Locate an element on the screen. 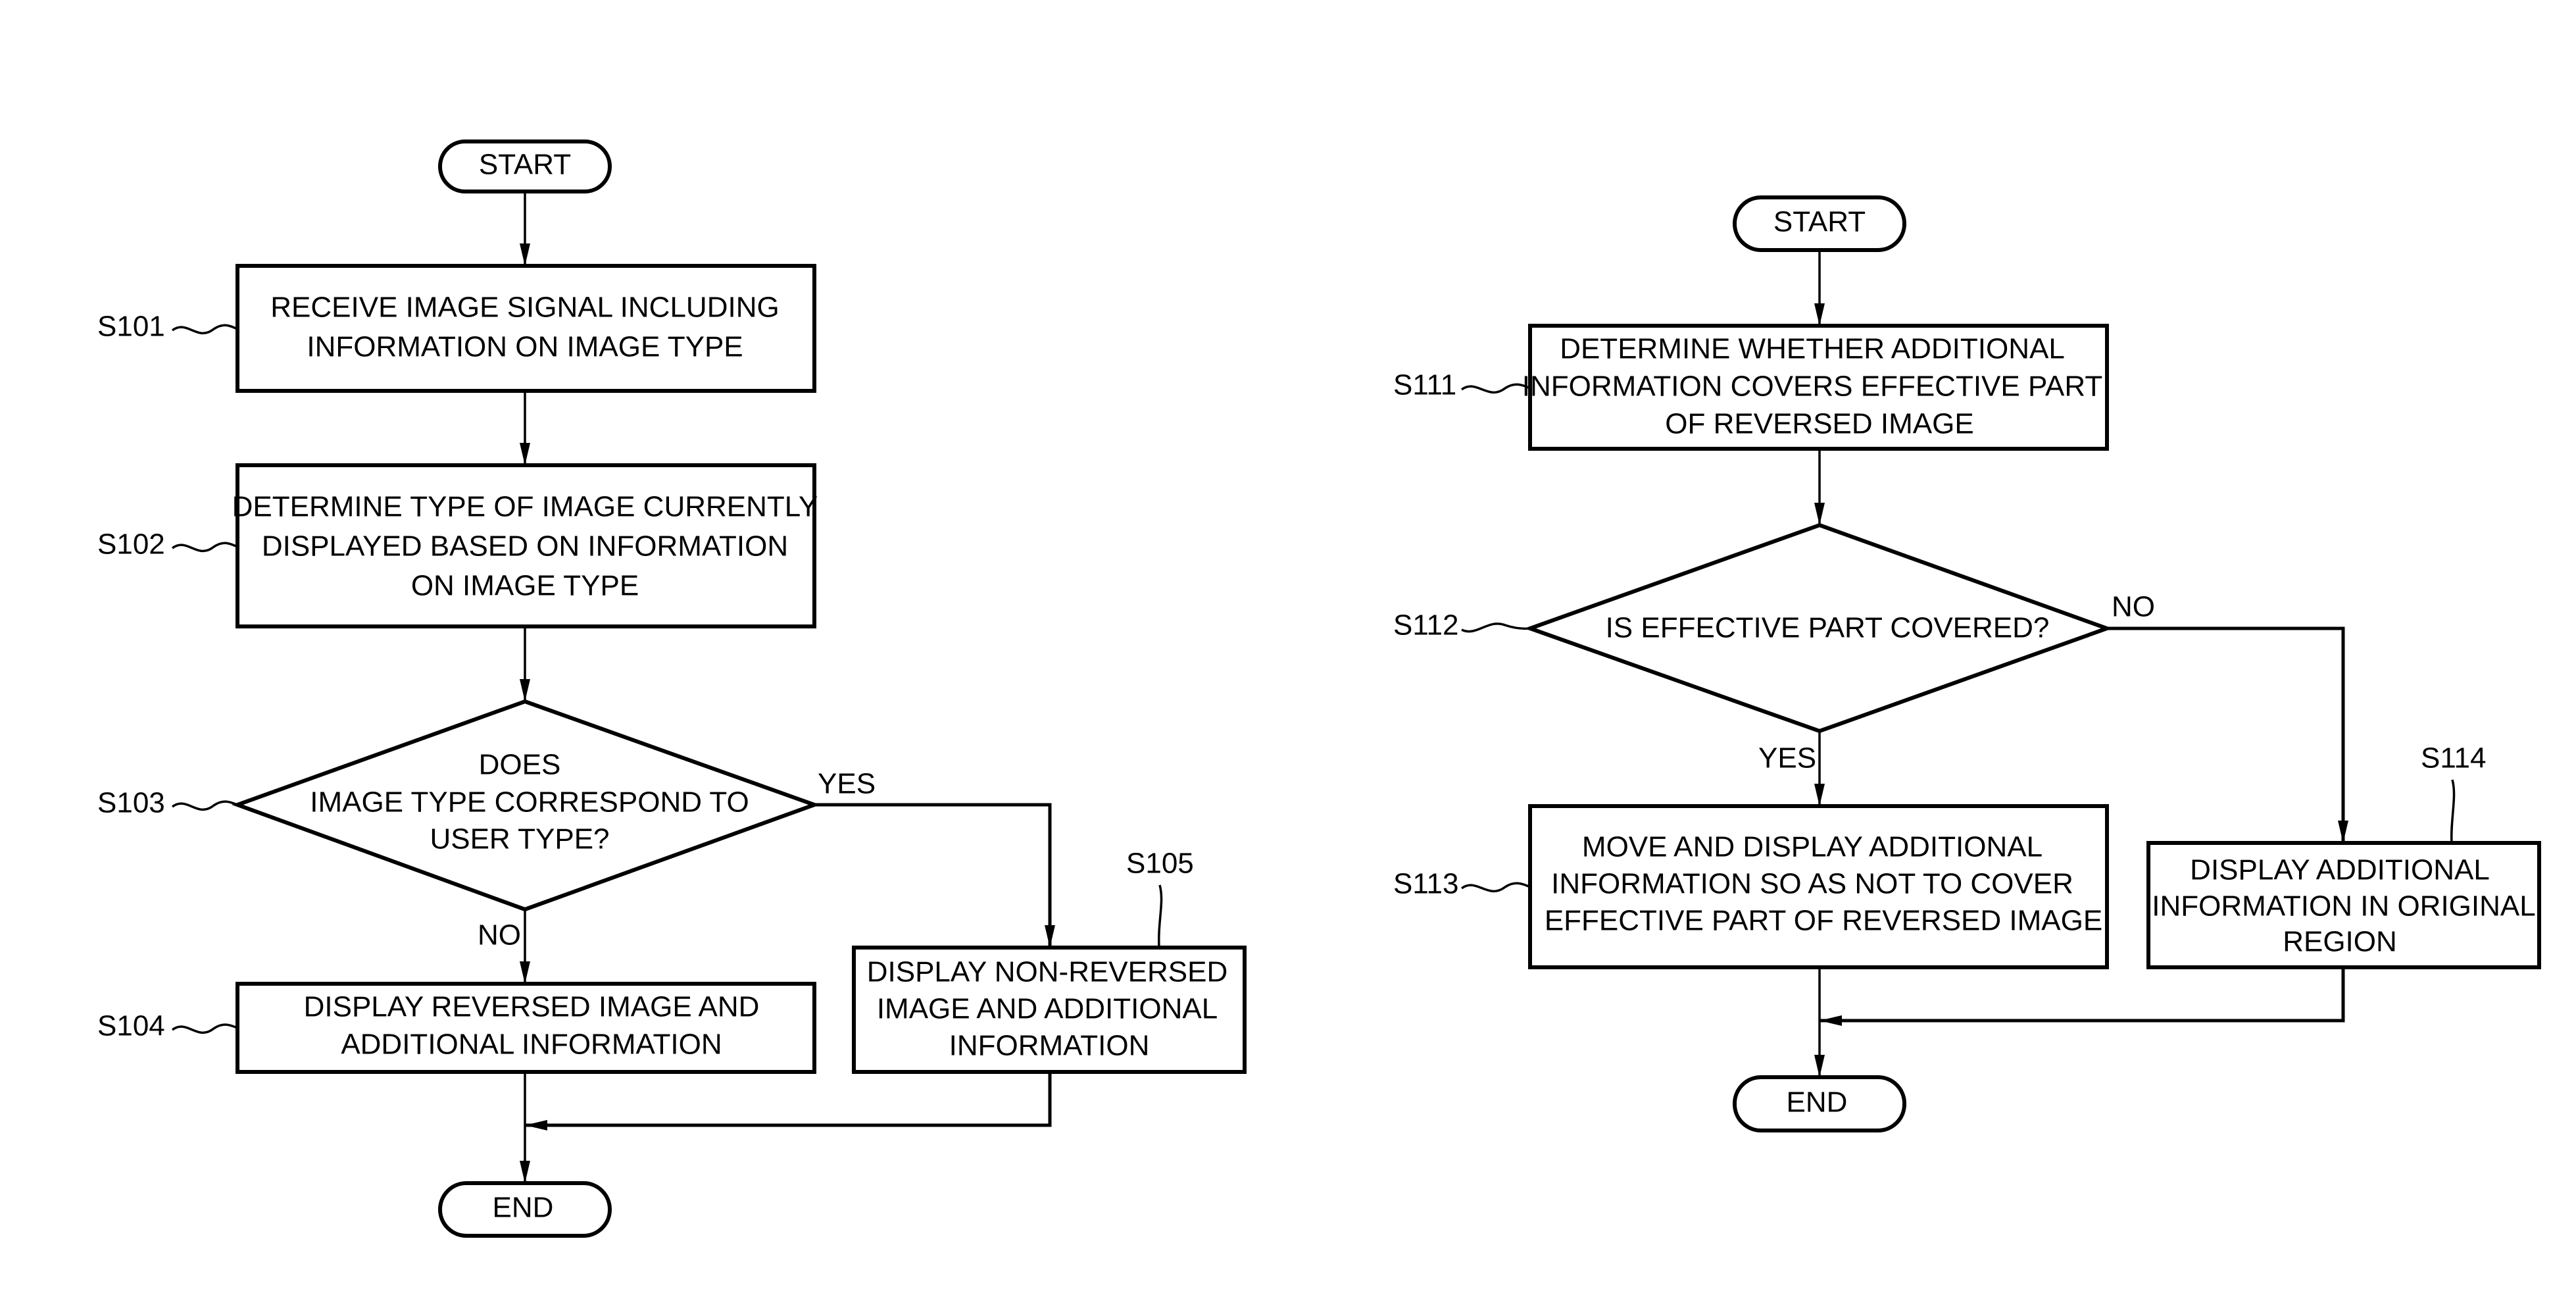  step-id-label: S104 is located at coordinates (131, 1026).